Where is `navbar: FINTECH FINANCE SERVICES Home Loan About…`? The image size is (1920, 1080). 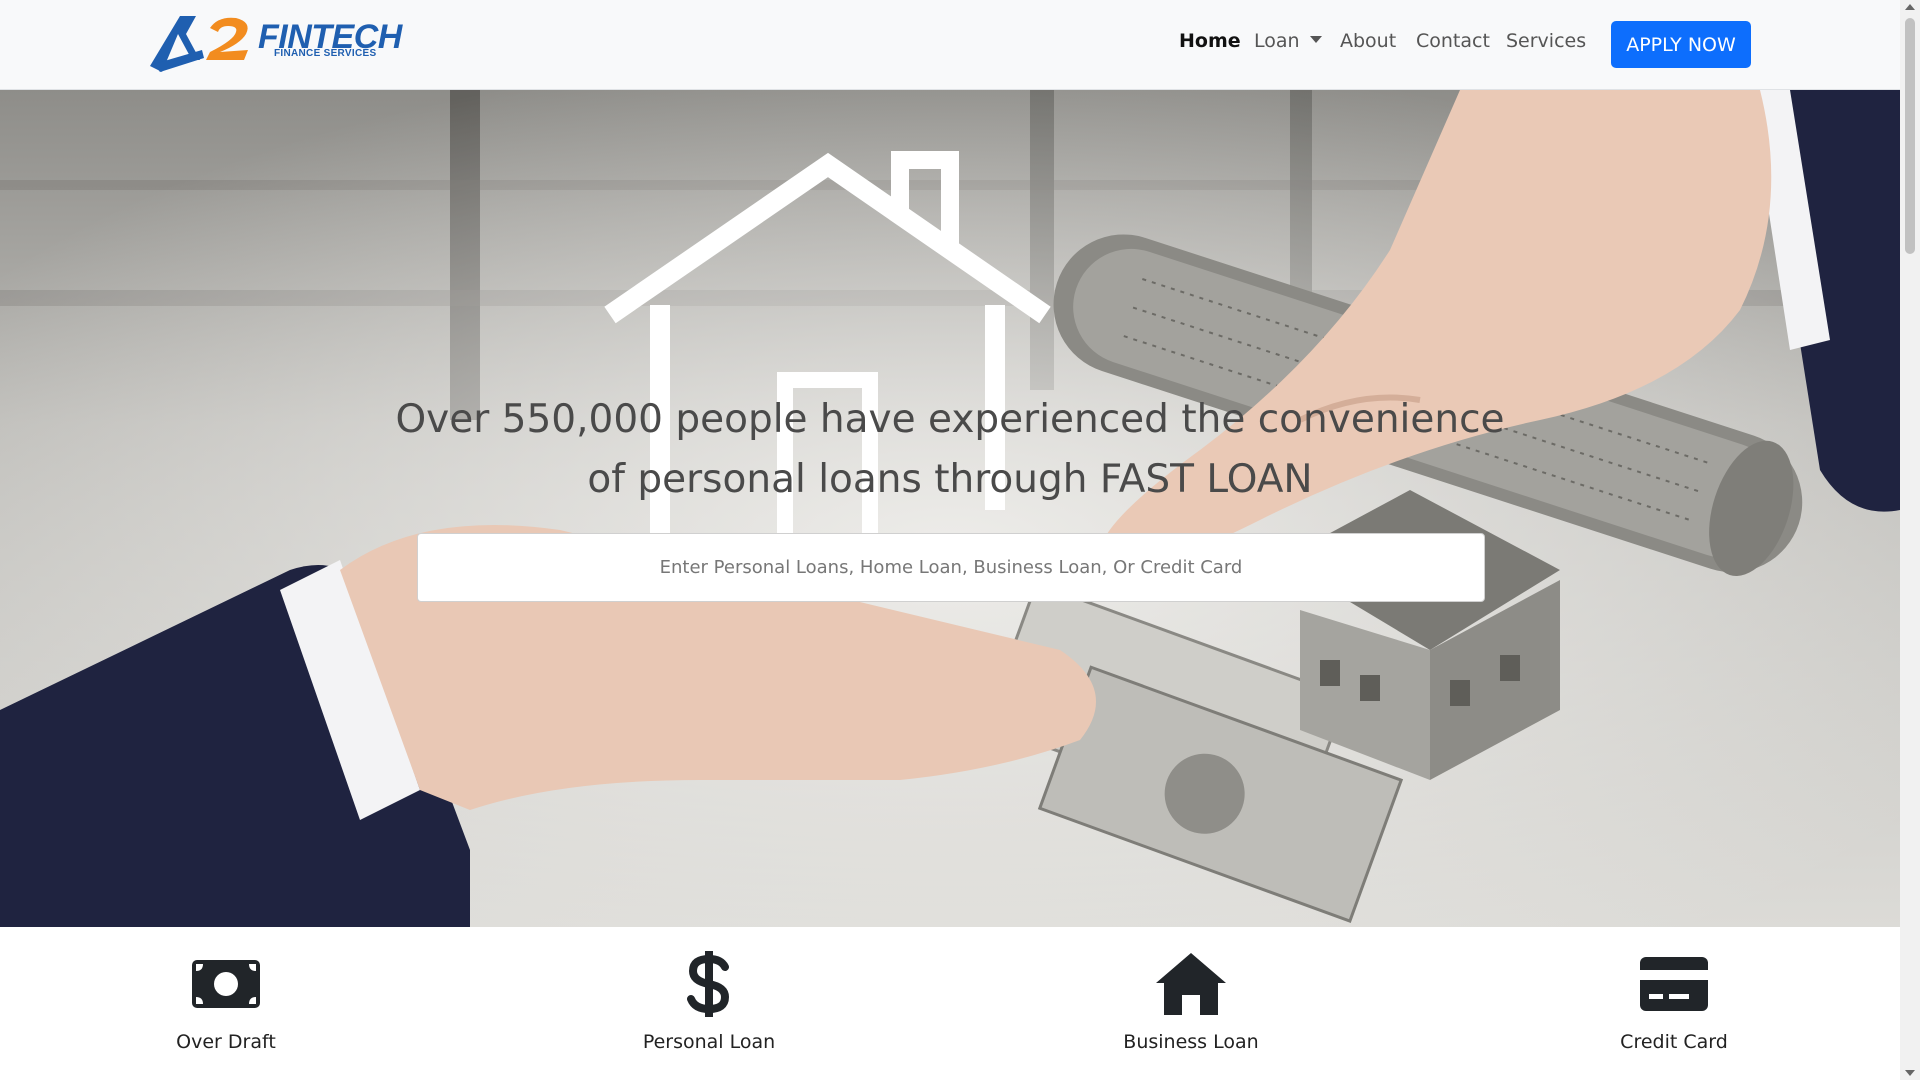
navbar: FINTECH FINANCE SERVICES Home Loan About… is located at coordinates (950, 45).